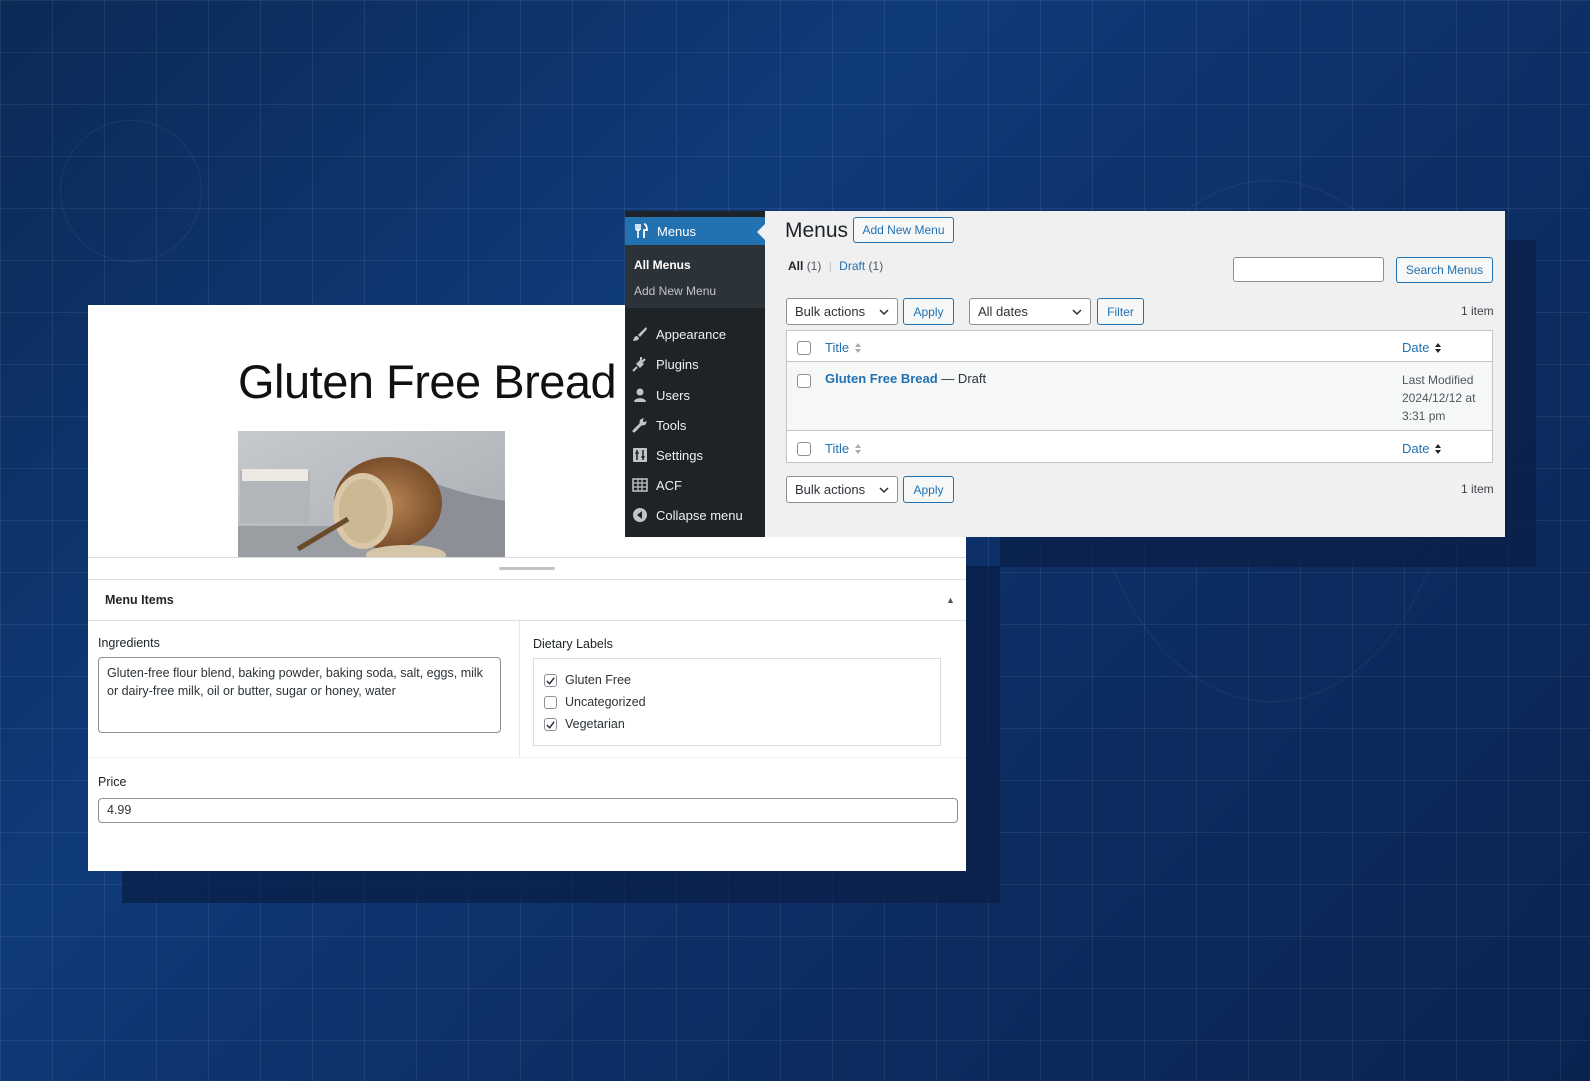 The width and height of the screenshot is (1590, 1081). I want to click on status-filter-links: All (1) | Draft (1), so click(835, 266).